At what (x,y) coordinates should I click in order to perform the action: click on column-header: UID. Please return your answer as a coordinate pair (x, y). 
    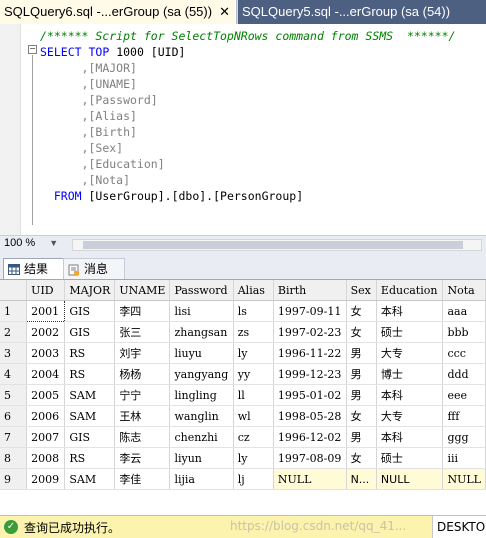
    Looking at the image, I should click on (46, 290).